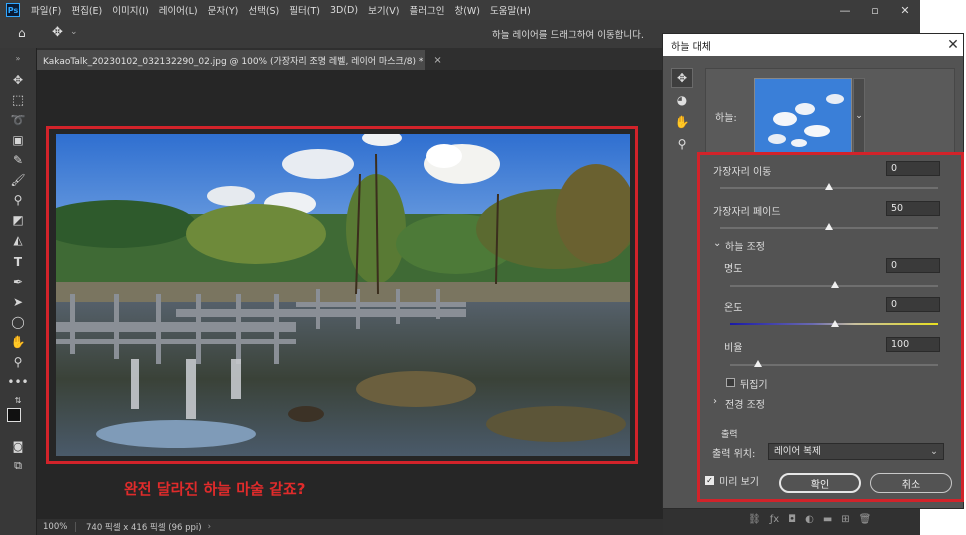 The width and height of the screenshot is (966, 535). I want to click on brush-tool-icon: 🖌, so click(18, 180).